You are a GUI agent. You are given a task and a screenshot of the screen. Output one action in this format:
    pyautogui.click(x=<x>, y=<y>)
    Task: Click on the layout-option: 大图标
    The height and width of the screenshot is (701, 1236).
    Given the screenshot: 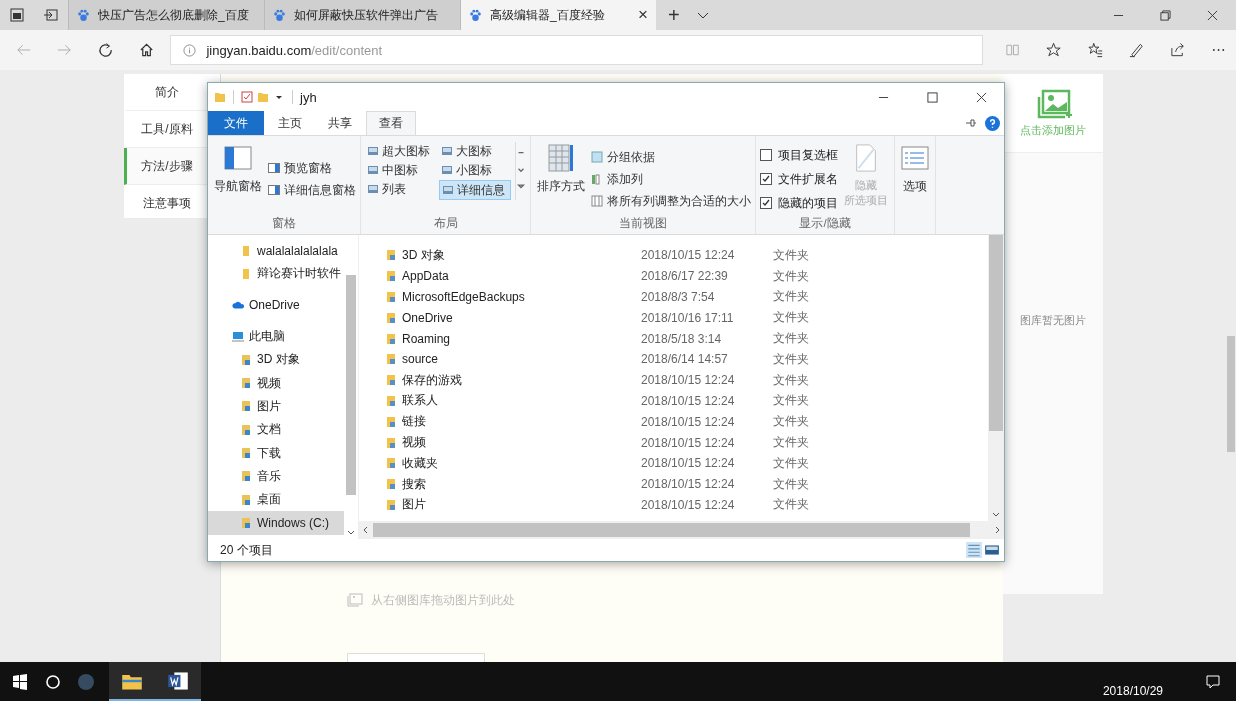 What is the action you would take?
    pyautogui.click(x=475, y=151)
    